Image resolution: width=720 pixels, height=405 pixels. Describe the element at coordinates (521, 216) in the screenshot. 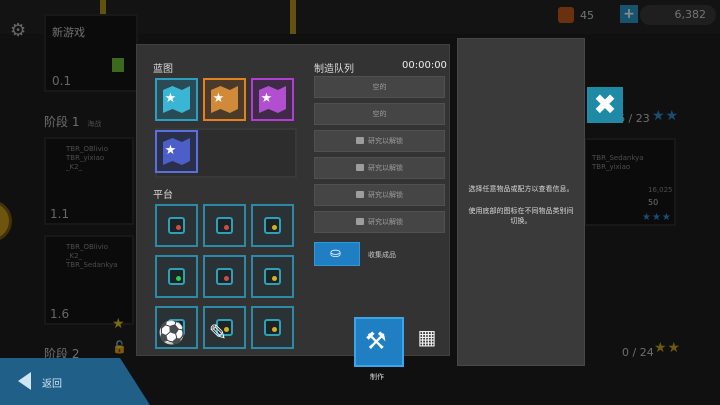

I see `info-line2: 使用底部的图标在不同物品类别间切换。` at that location.